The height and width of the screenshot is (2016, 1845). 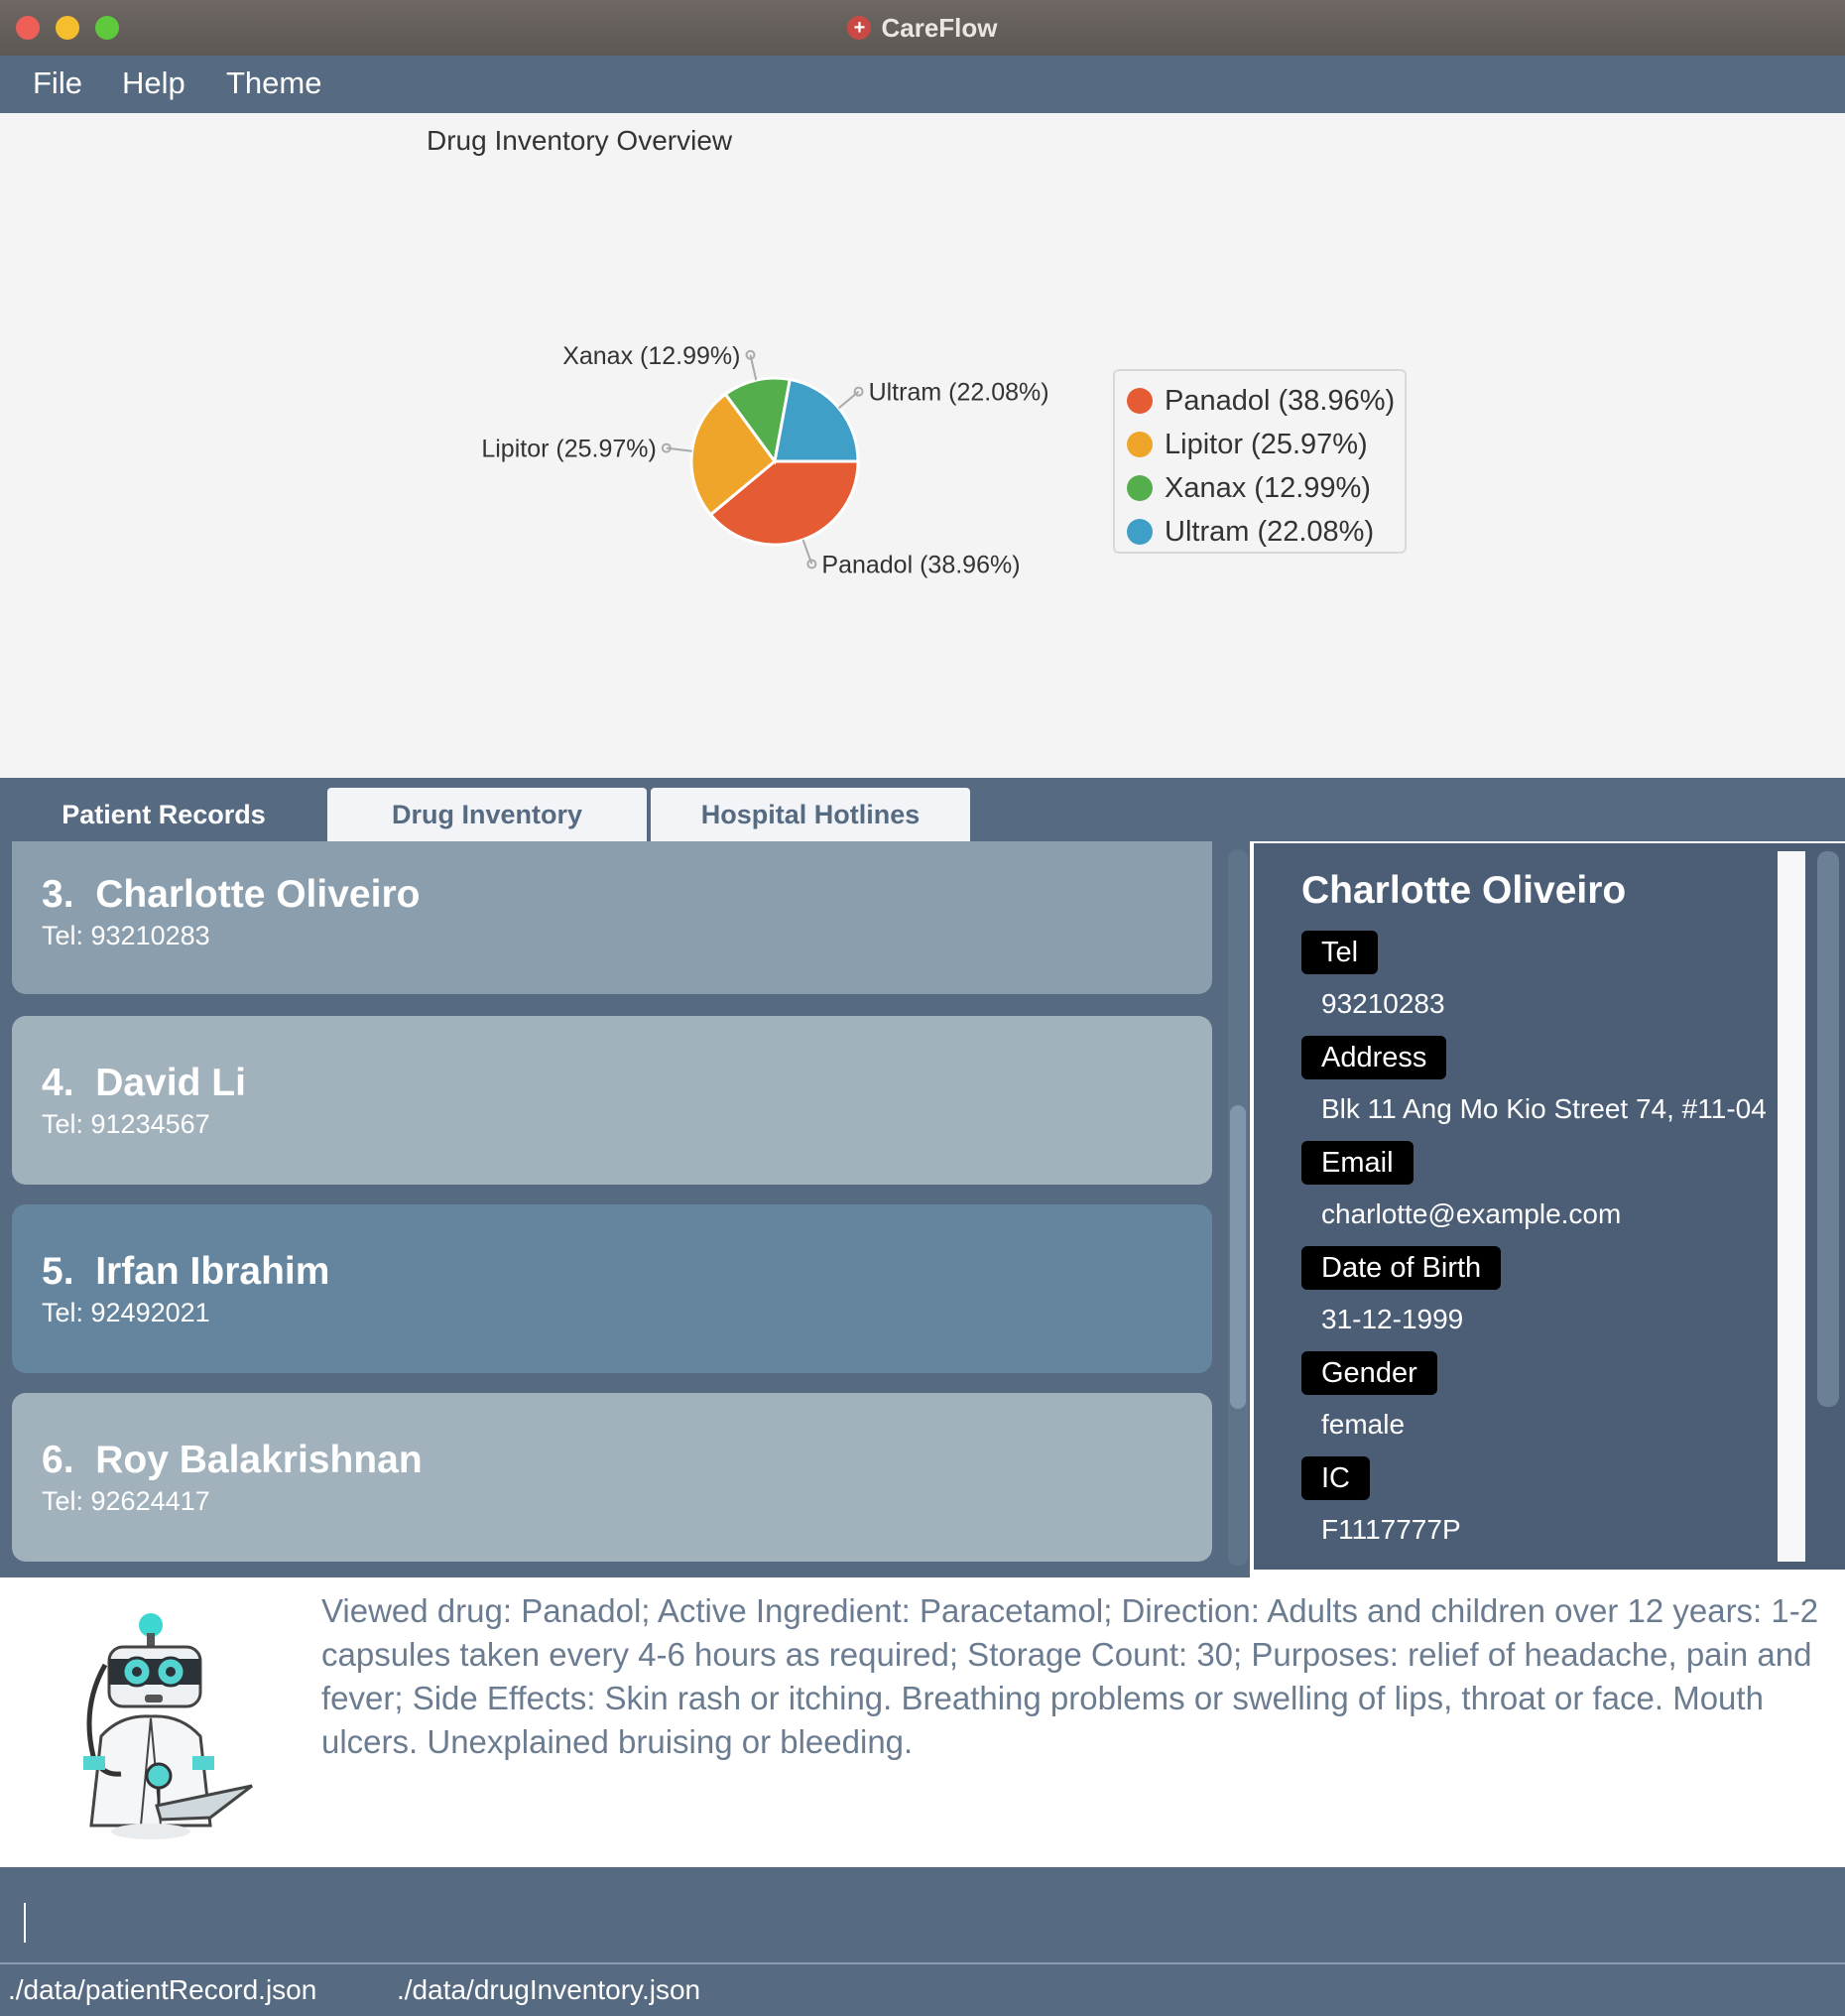 I want to click on legend-swatch-panadol, so click(x=1140, y=401).